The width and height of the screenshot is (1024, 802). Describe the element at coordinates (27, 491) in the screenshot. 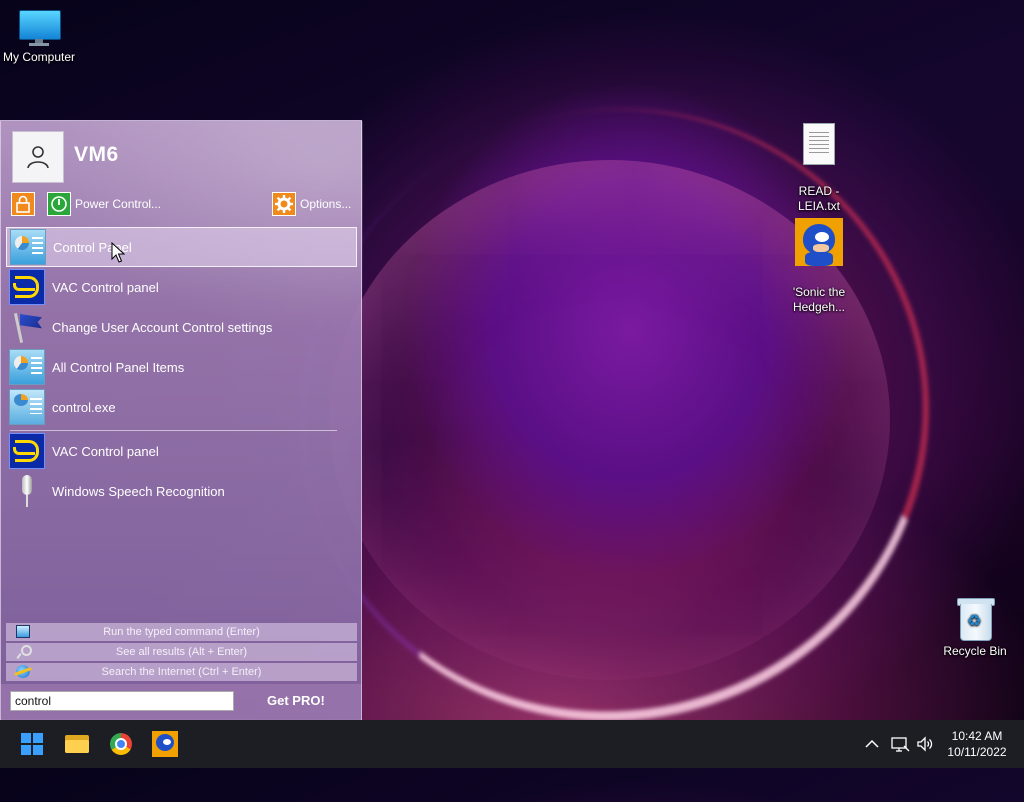

I see `microphone-icon` at that location.